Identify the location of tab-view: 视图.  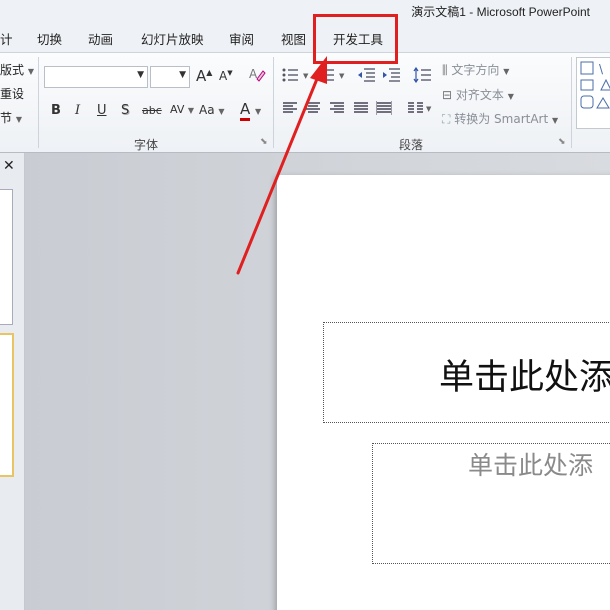
(293, 38).